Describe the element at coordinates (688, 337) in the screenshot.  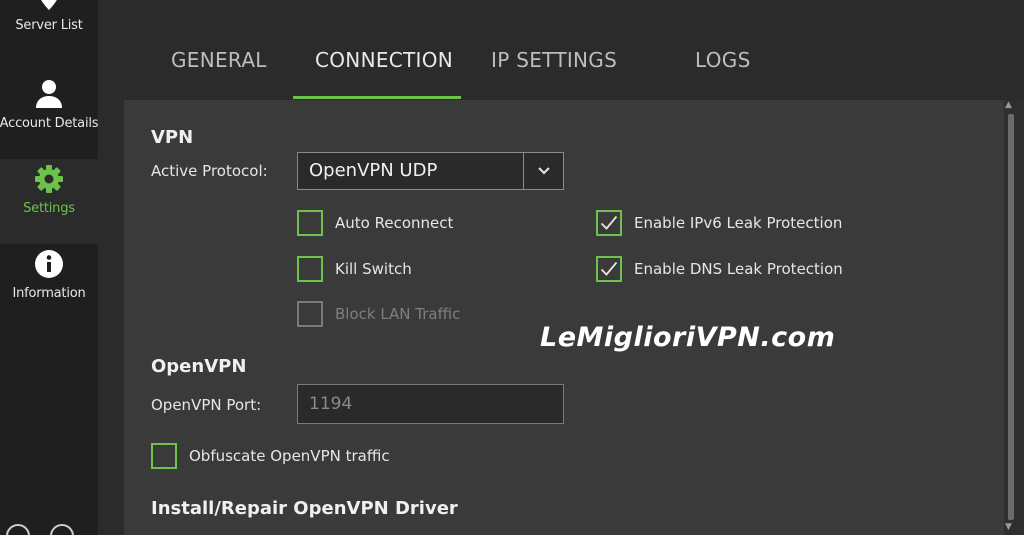
I see `watermark-text: LeMiglioriVPN.com` at that location.